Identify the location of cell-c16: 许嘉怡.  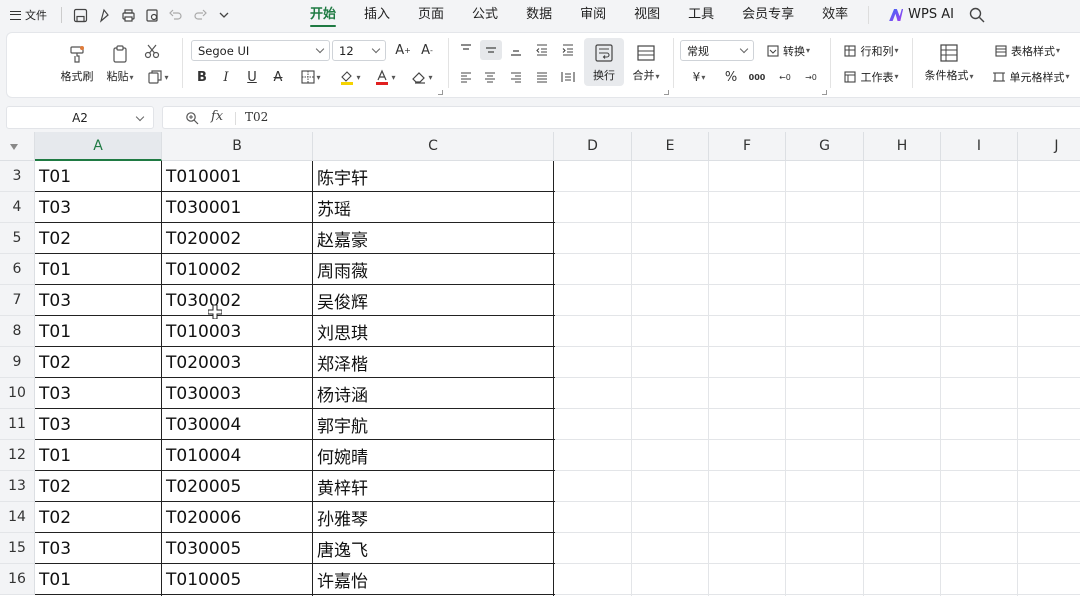
(433, 579).